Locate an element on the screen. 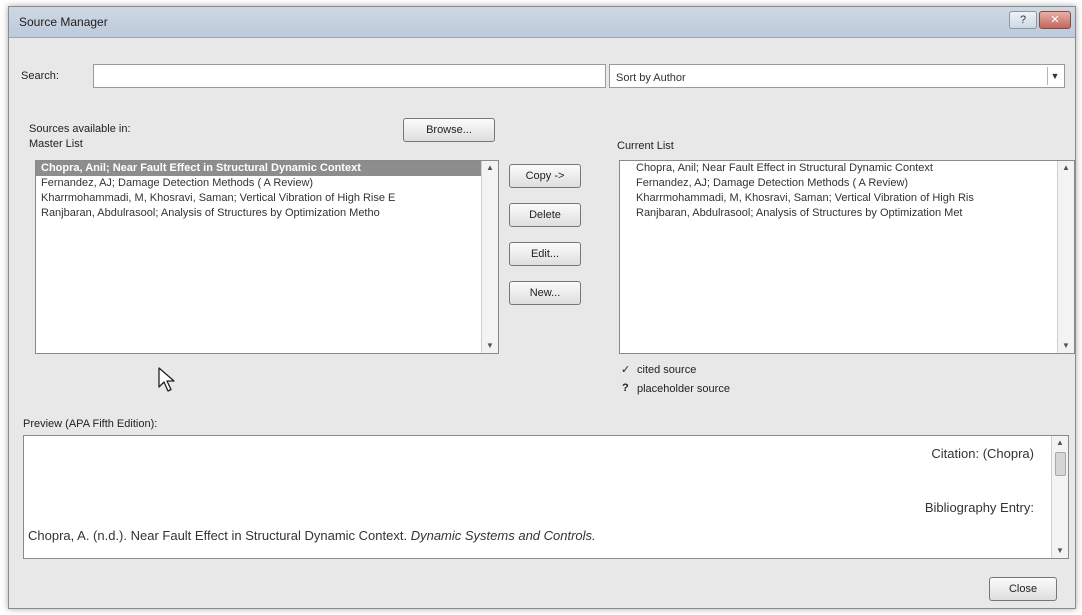  placeholder-source-legend: placeholder source is located at coordinates (683, 389).